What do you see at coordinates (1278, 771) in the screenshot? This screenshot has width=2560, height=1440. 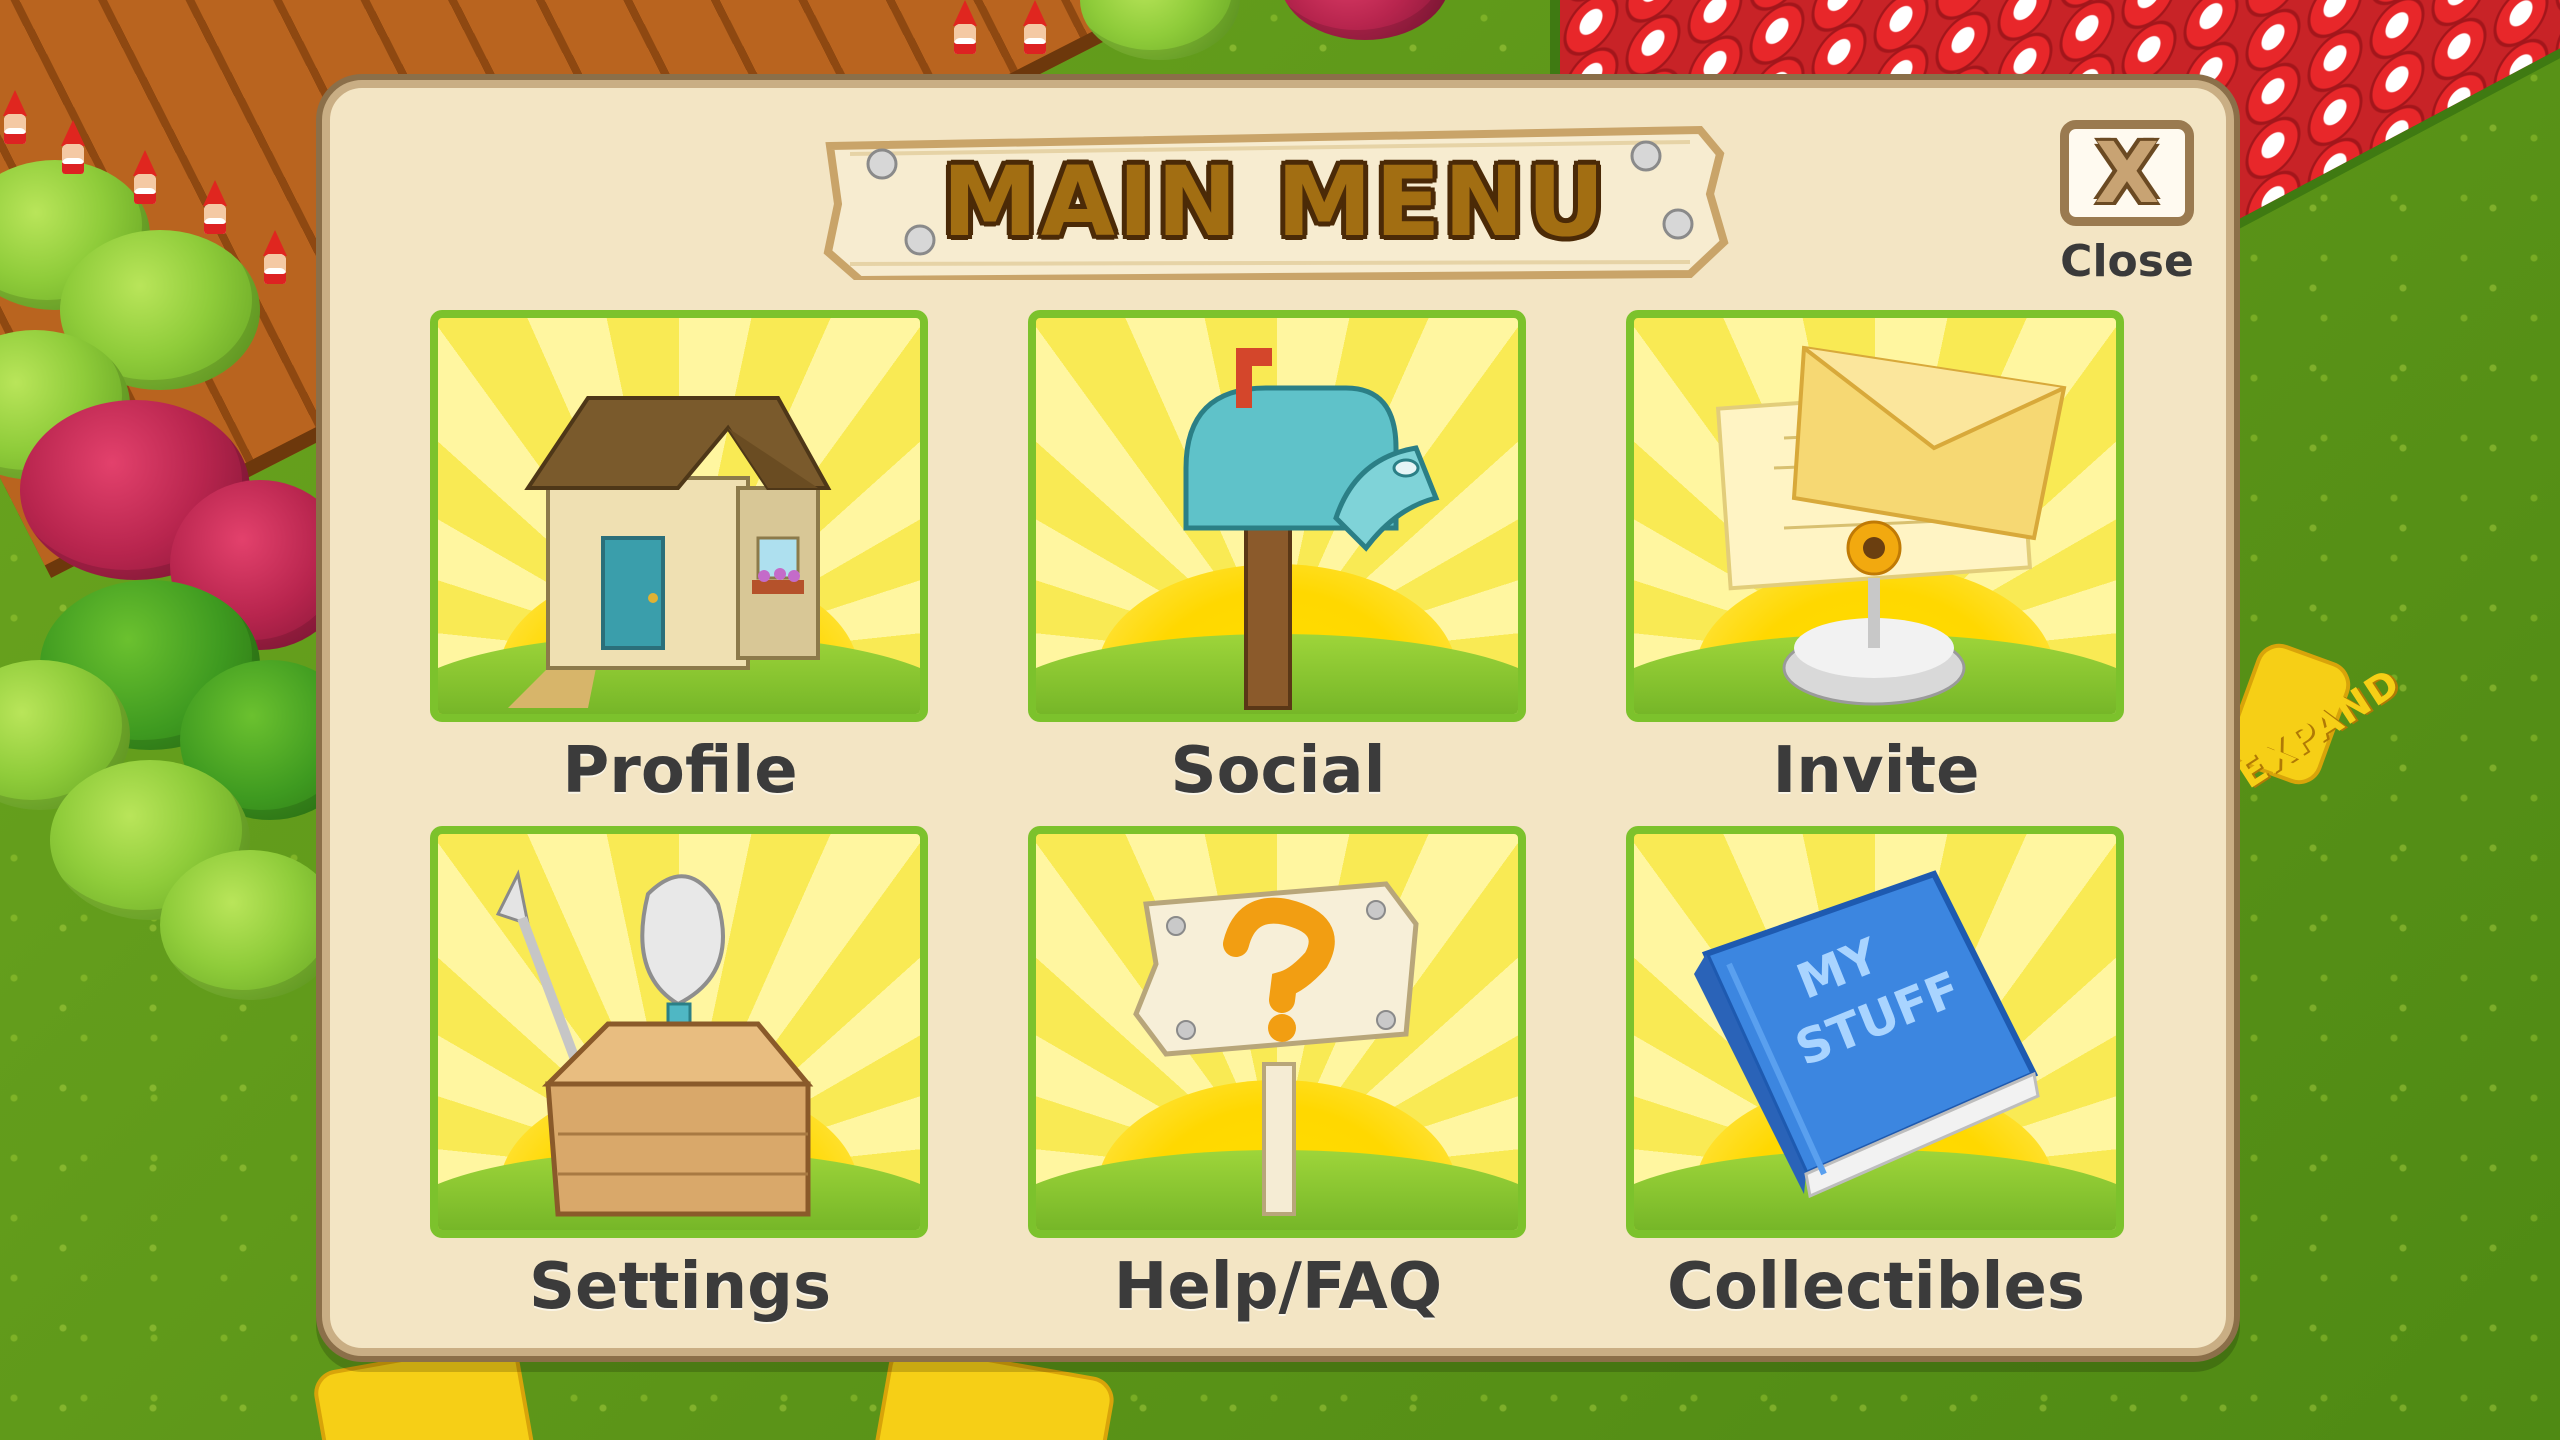 I see `tile-label-social: Social` at bounding box center [1278, 771].